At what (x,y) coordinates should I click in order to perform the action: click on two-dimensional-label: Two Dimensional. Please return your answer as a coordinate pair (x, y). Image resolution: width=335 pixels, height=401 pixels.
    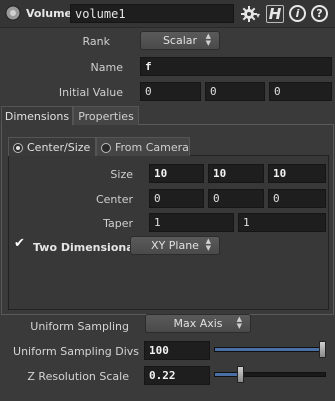
    Looking at the image, I should click on (85, 247).